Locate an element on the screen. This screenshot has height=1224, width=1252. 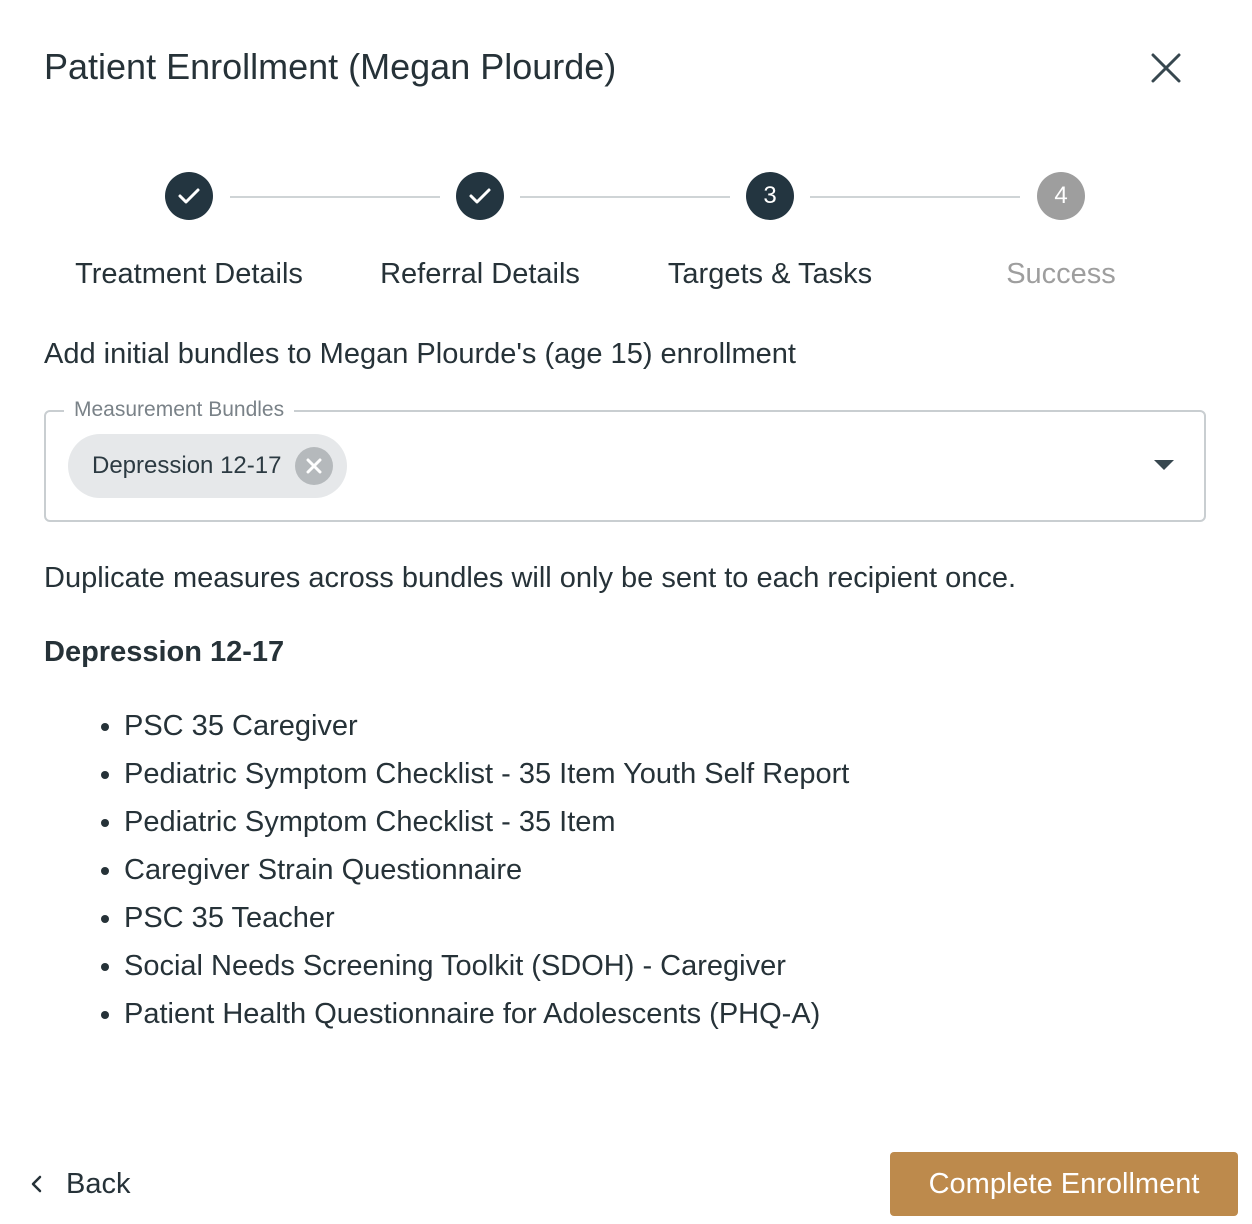
step-label-referral-details: Referral Details is located at coordinates (480, 274).